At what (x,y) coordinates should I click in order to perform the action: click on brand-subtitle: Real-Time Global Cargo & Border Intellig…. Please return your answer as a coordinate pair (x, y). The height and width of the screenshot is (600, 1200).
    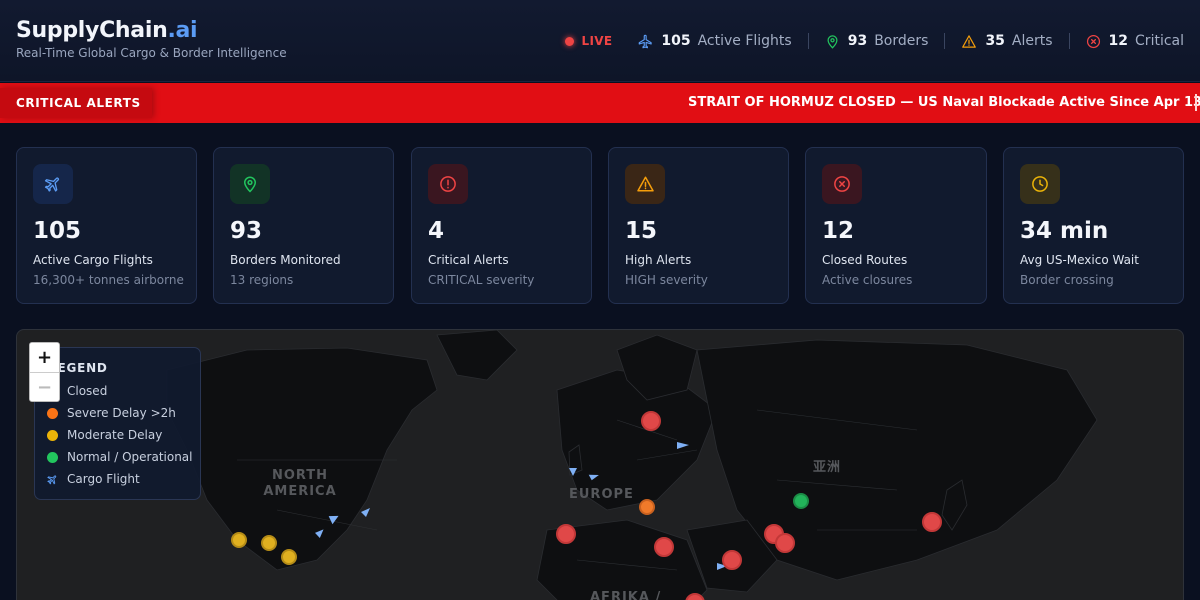
    Looking at the image, I should click on (151, 53).